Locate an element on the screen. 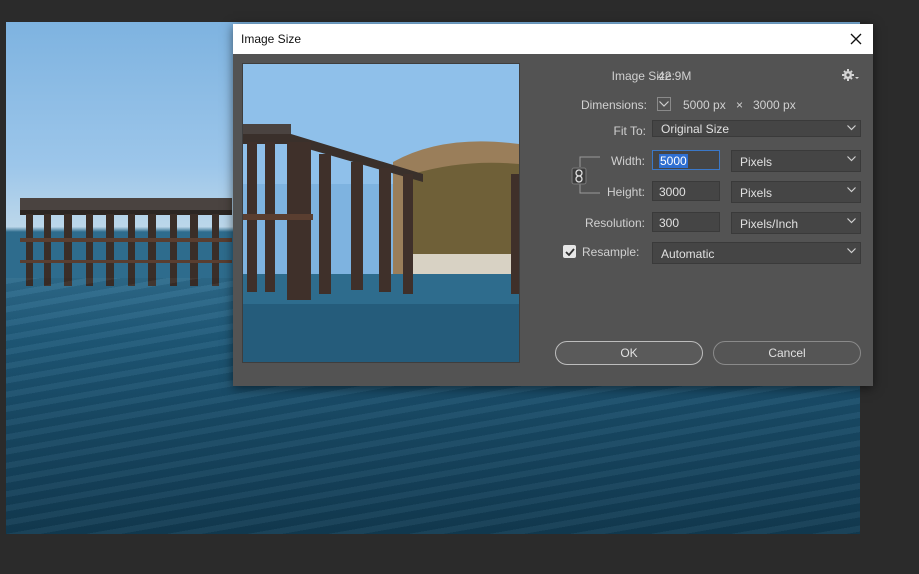  dialog-titlebar: Image Size is located at coordinates (553, 39).